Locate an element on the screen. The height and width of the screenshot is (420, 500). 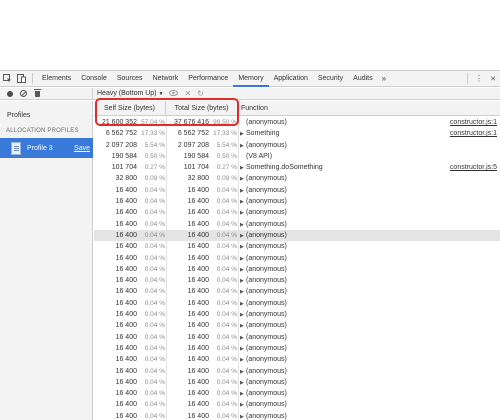
table-row: 32 800 0.09 % 32 800 0.09 % ▶ (anonymous) is located at coordinates (297, 178).